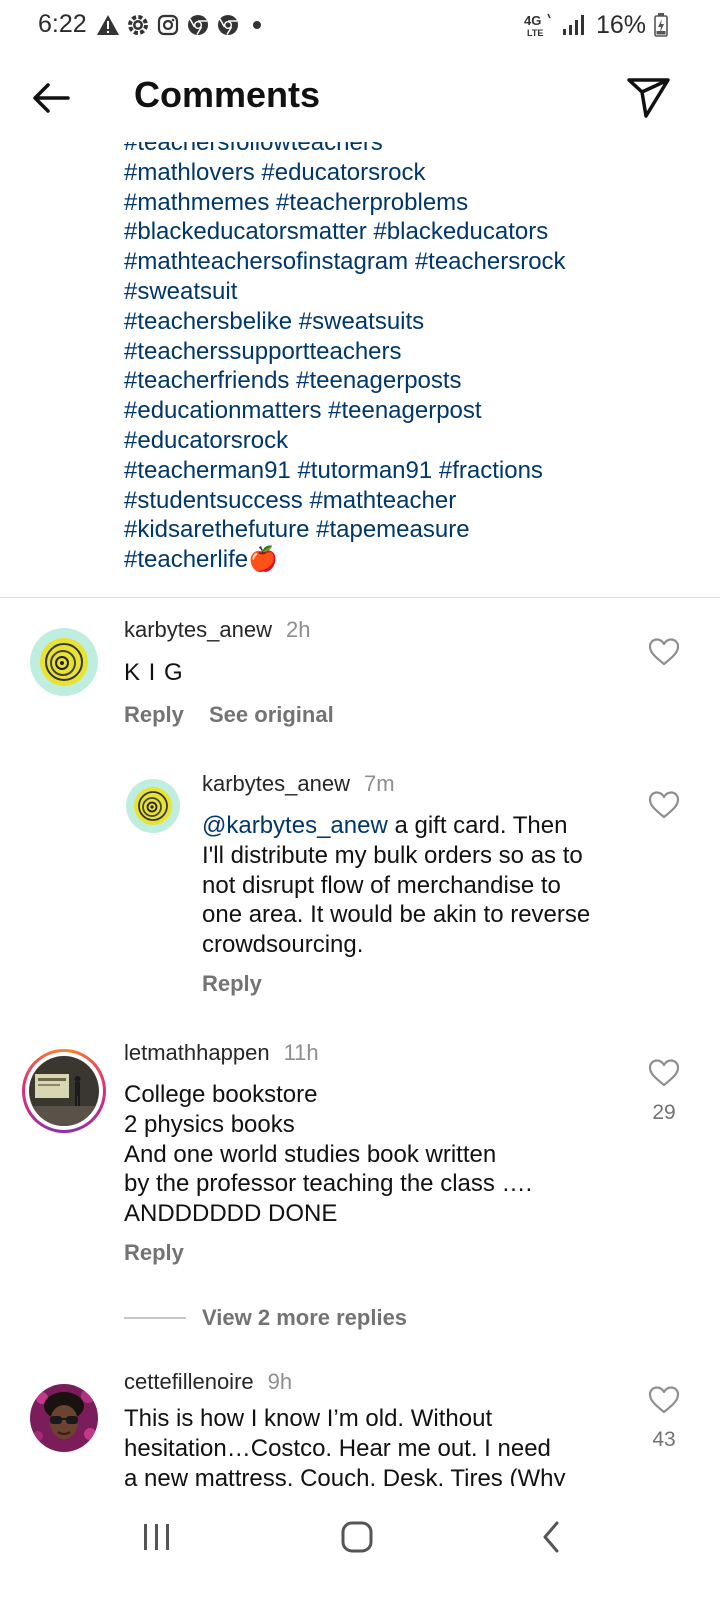  What do you see at coordinates (392, 855) in the screenshot?
I see `reply-text-line: I'll distribute my bulk orders so as to` at bounding box center [392, 855].